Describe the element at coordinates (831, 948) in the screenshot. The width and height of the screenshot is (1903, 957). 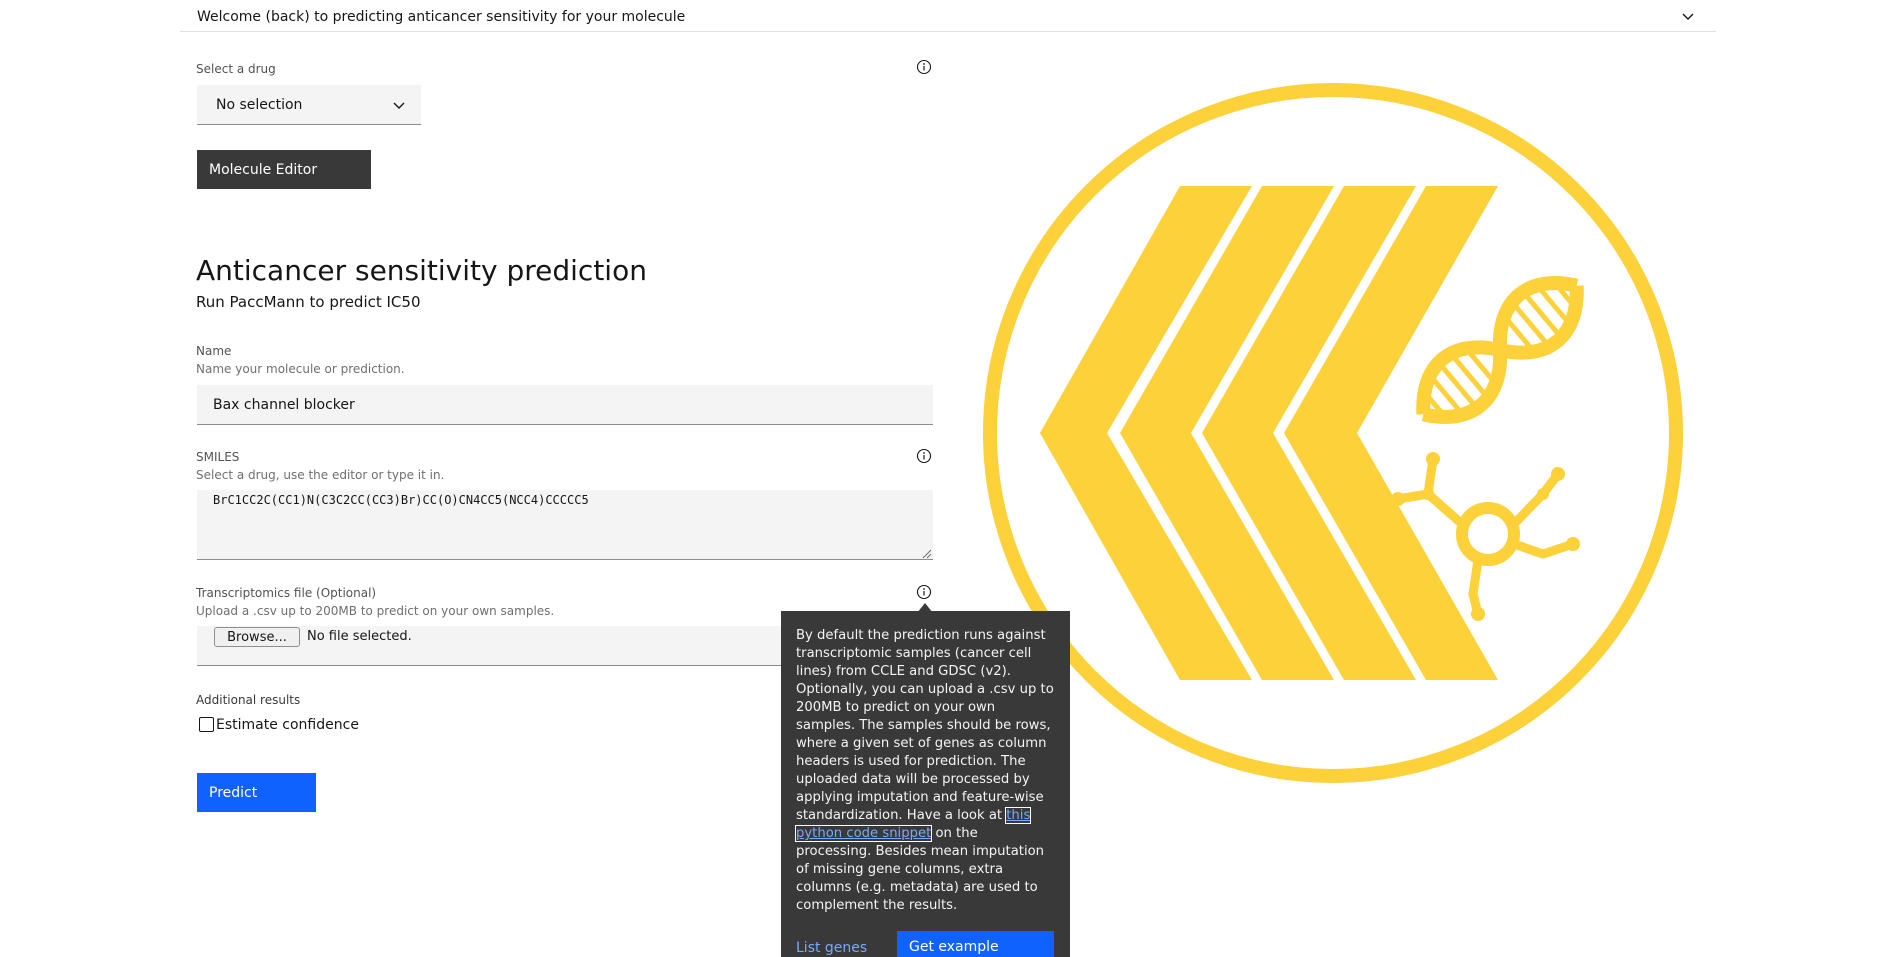
I see `list-genes-link: List genes` at that location.